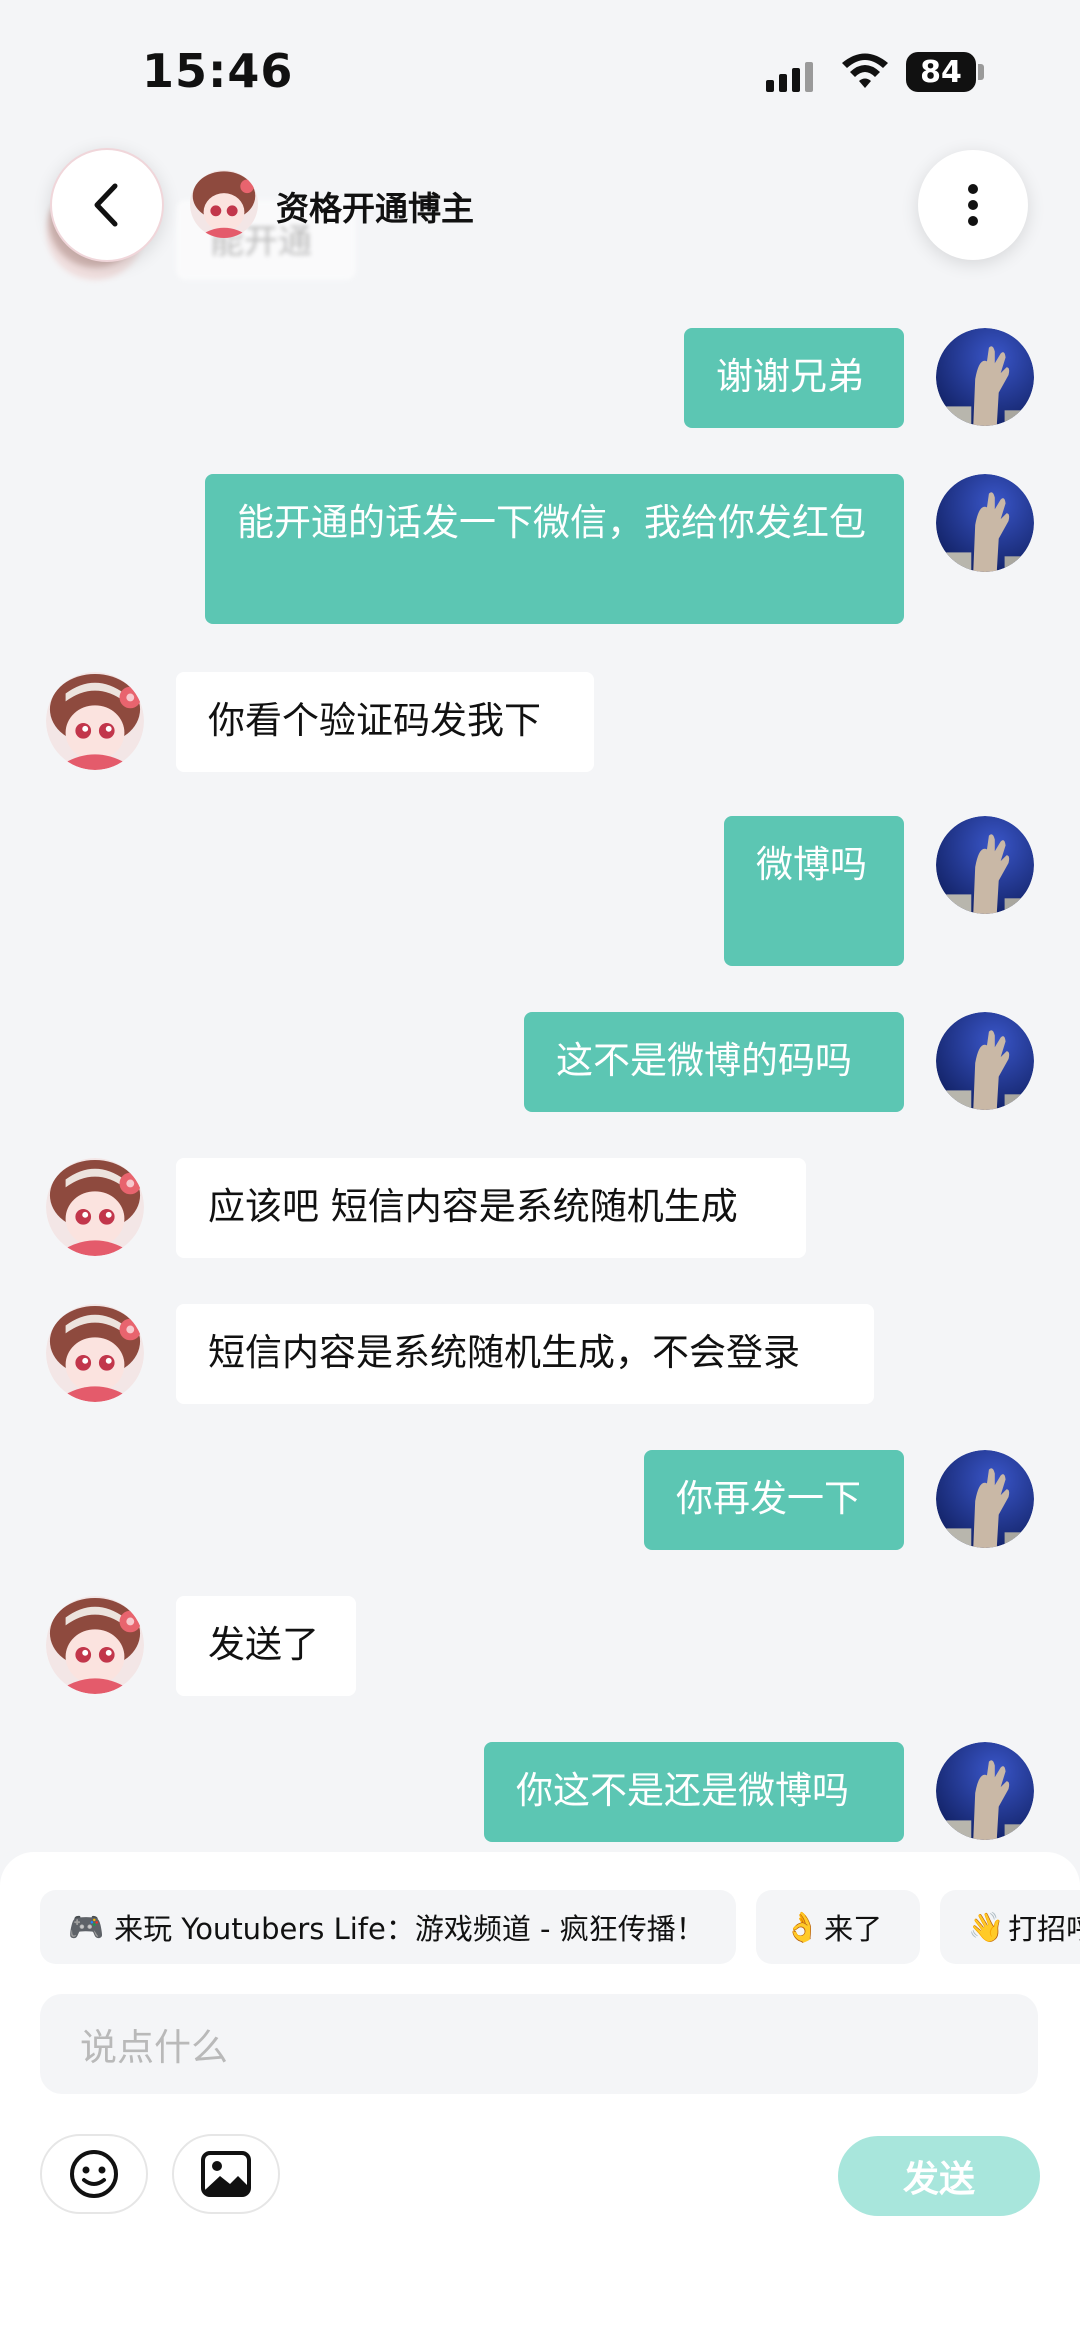 This screenshot has height=2341, width=1080. What do you see at coordinates (682, 1790) in the screenshot?
I see `message-text: 你这不是还是微博吗` at bounding box center [682, 1790].